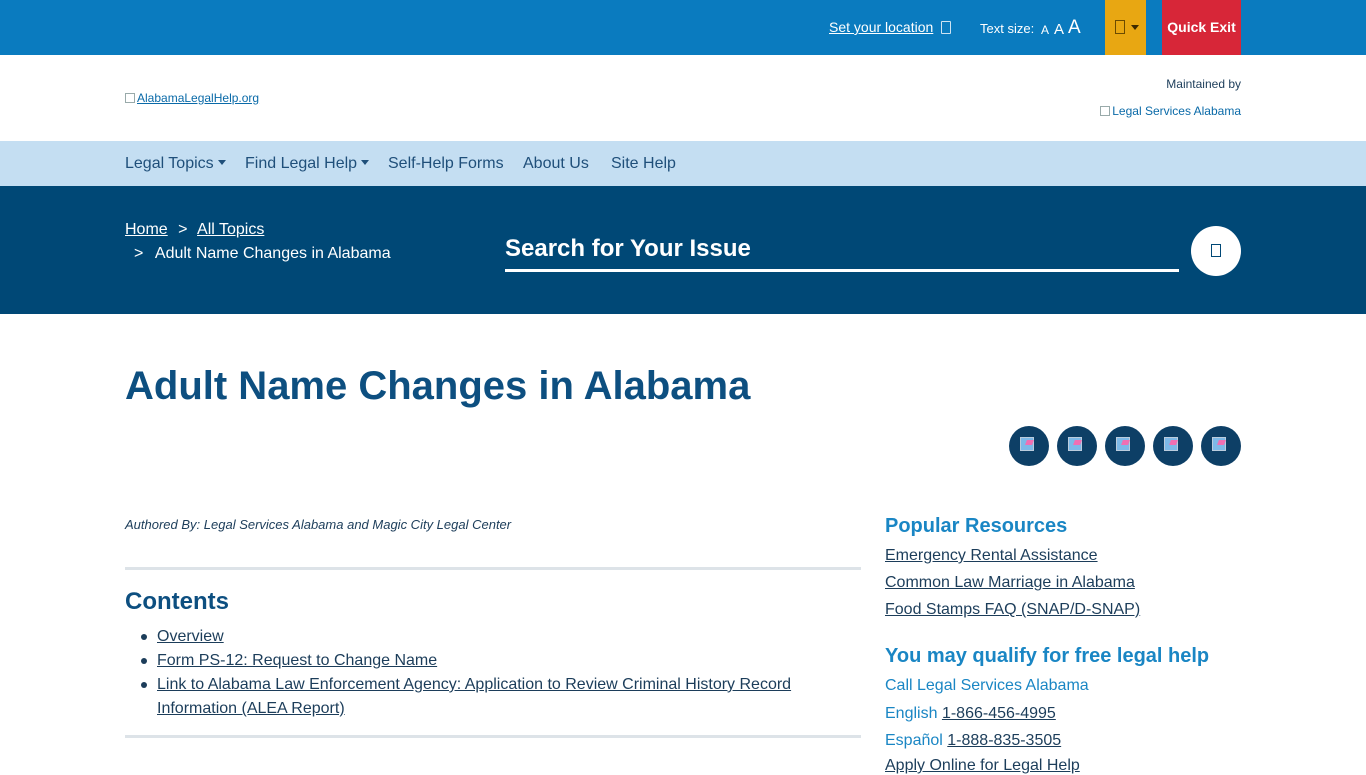 This screenshot has width=1366, height=775. Describe the element at coordinates (1120, 27) in the screenshot. I see `translate-icon` at that location.